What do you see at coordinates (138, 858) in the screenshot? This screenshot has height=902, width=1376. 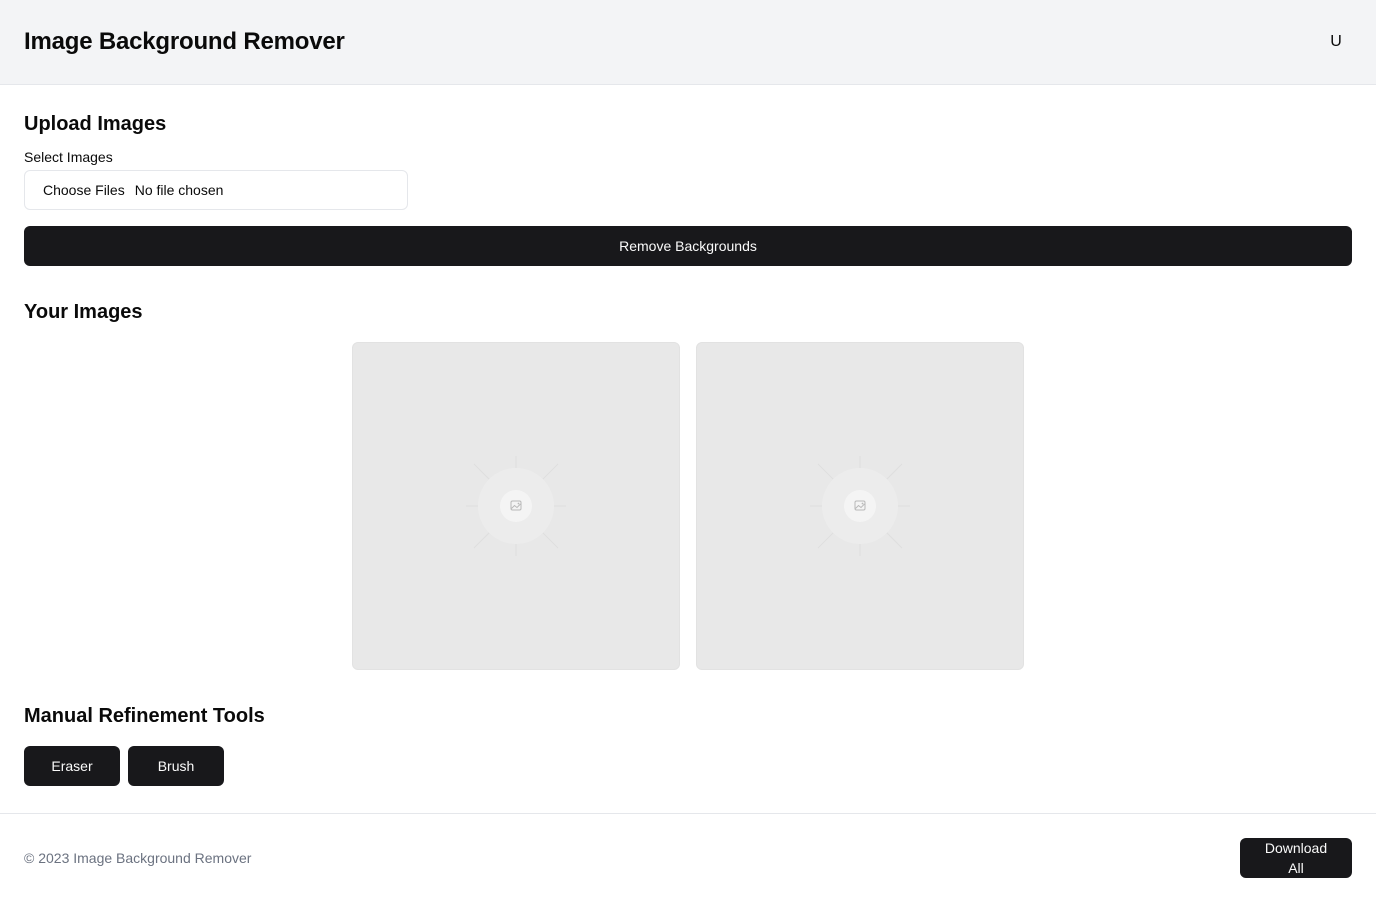 I see `copyright-text: © 2023 Image Background Remover` at bounding box center [138, 858].